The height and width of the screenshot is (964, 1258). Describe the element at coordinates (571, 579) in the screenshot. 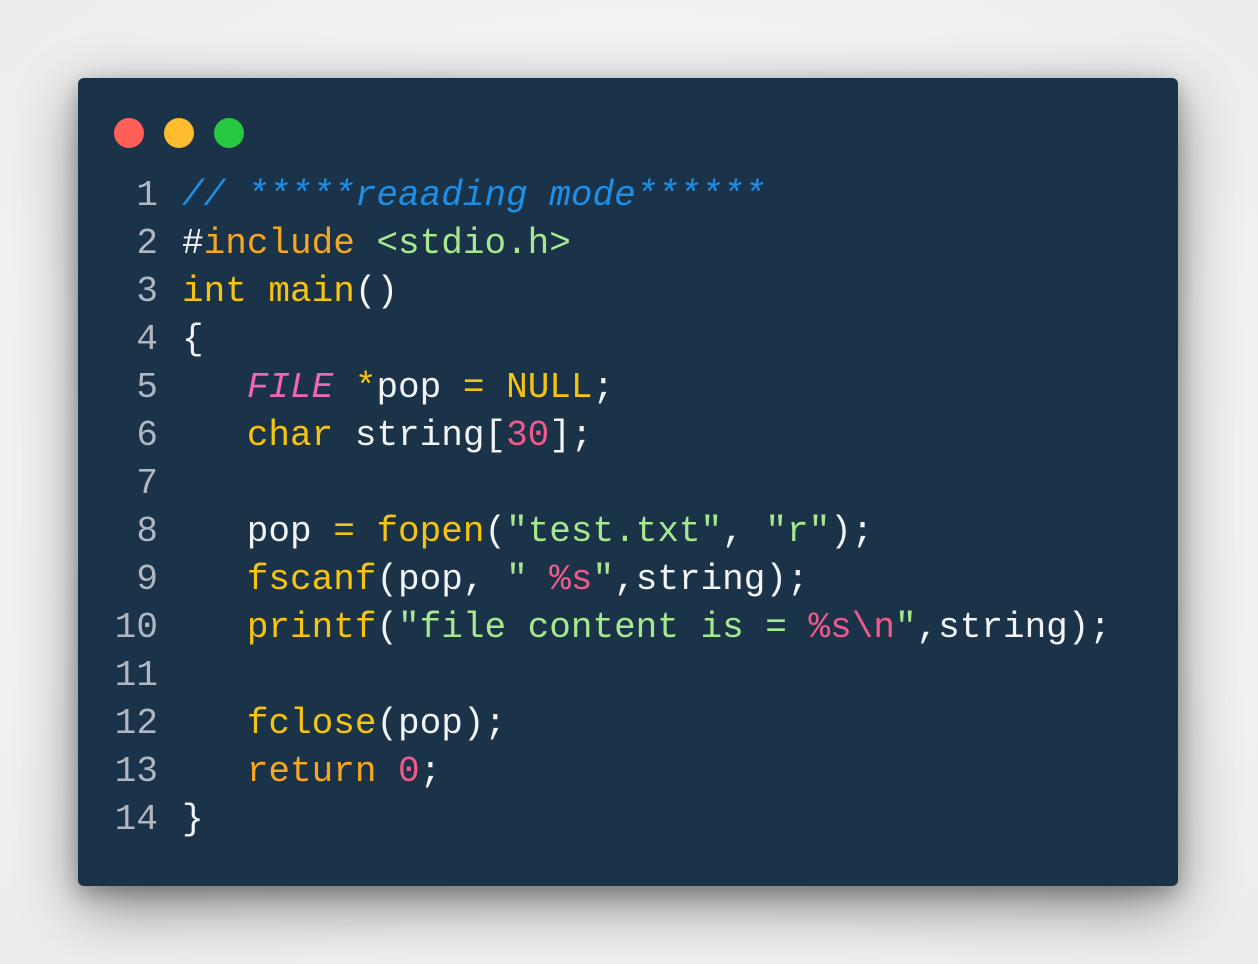

I see `code-token: %s` at that location.